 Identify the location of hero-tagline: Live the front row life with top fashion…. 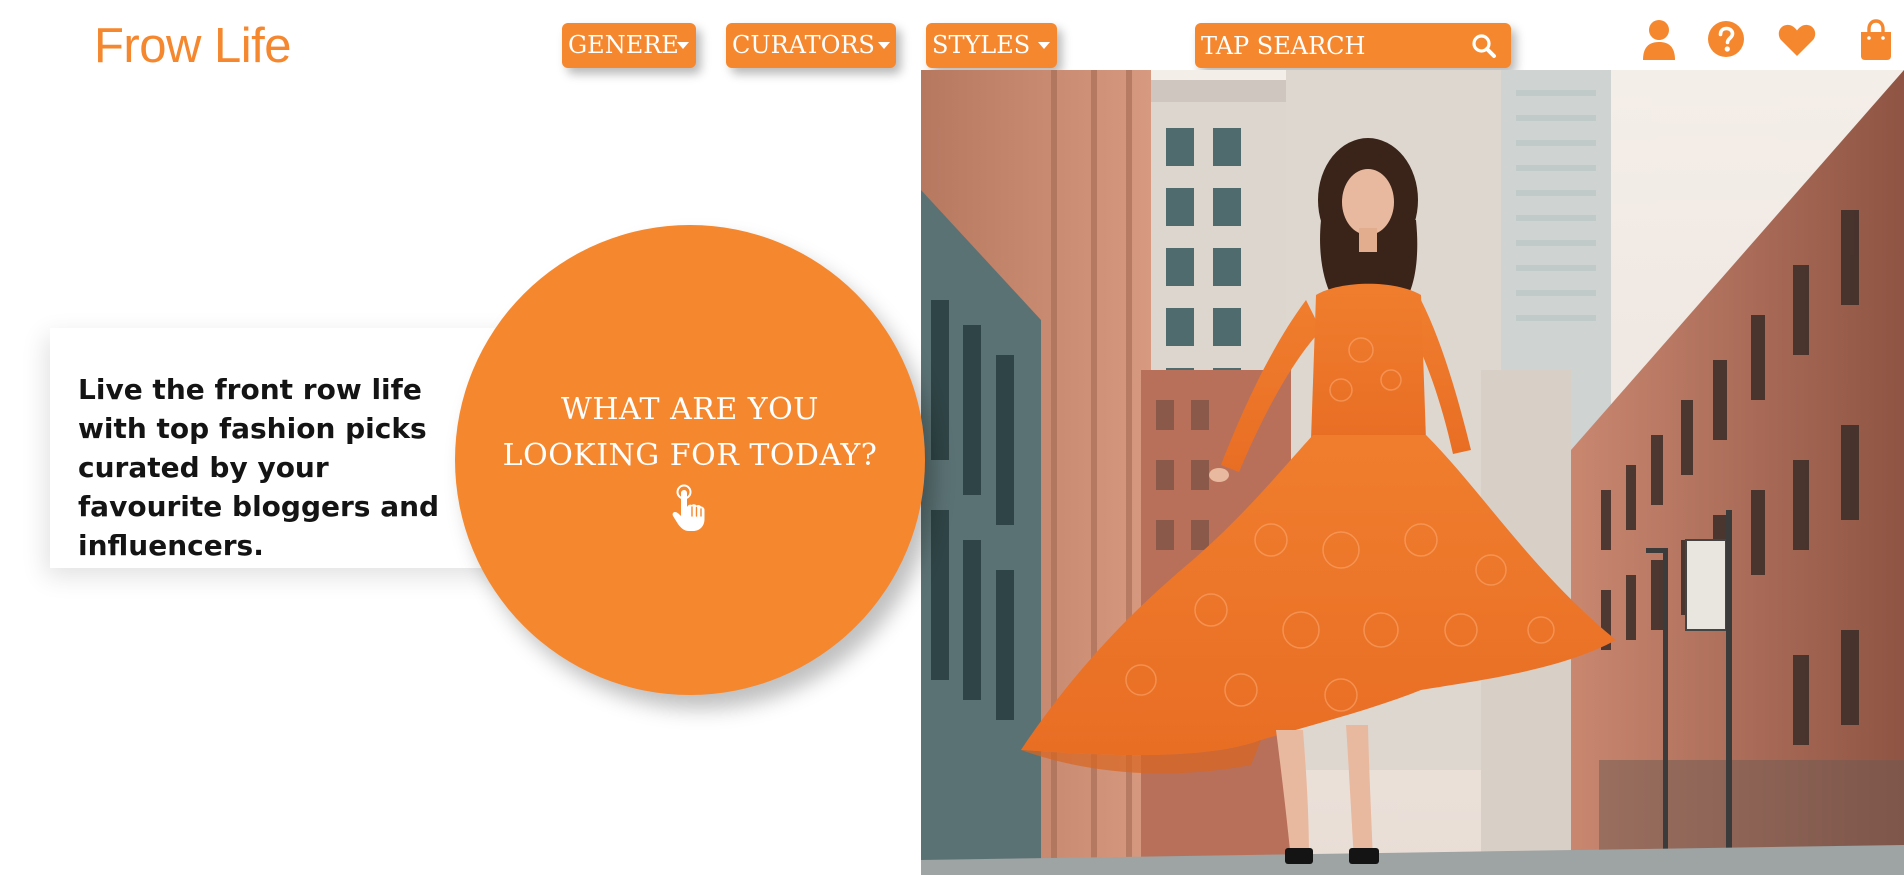
(259, 467).